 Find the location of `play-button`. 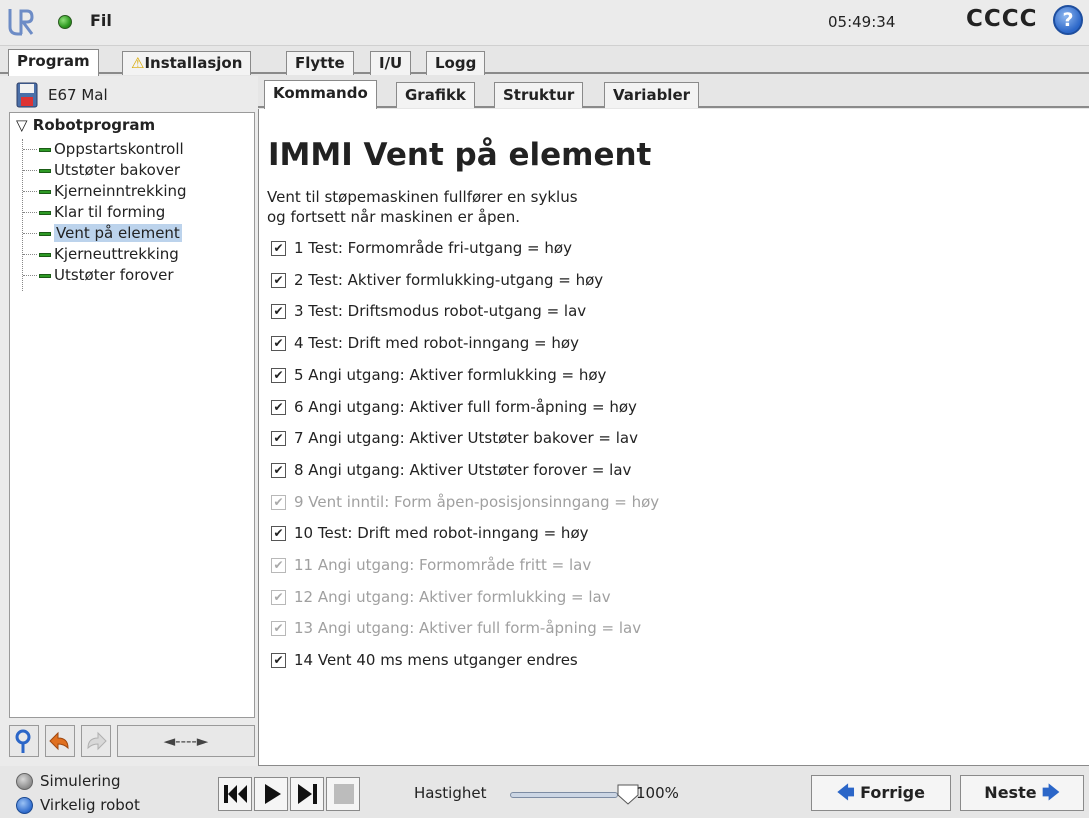

play-button is located at coordinates (271, 794).